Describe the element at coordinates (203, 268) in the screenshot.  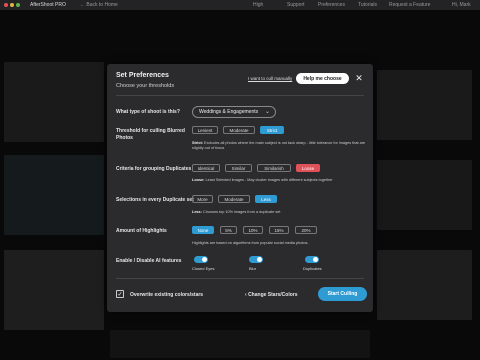
I see `closed-eyes-label: Closed Eyes` at that location.